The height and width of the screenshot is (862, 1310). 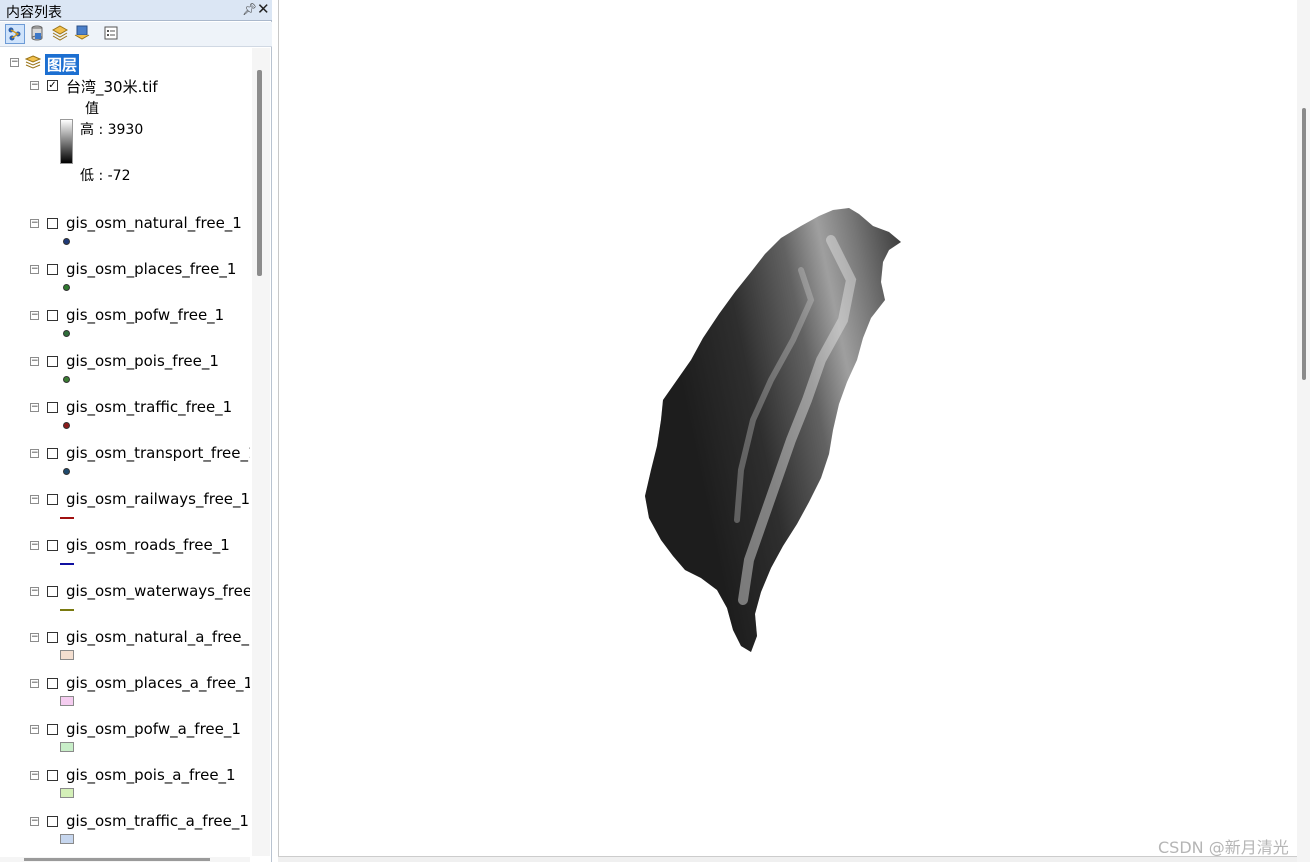 What do you see at coordinates (112, 34) in the screenshot?
I see `options-icon` at bounding box center [112, 34].